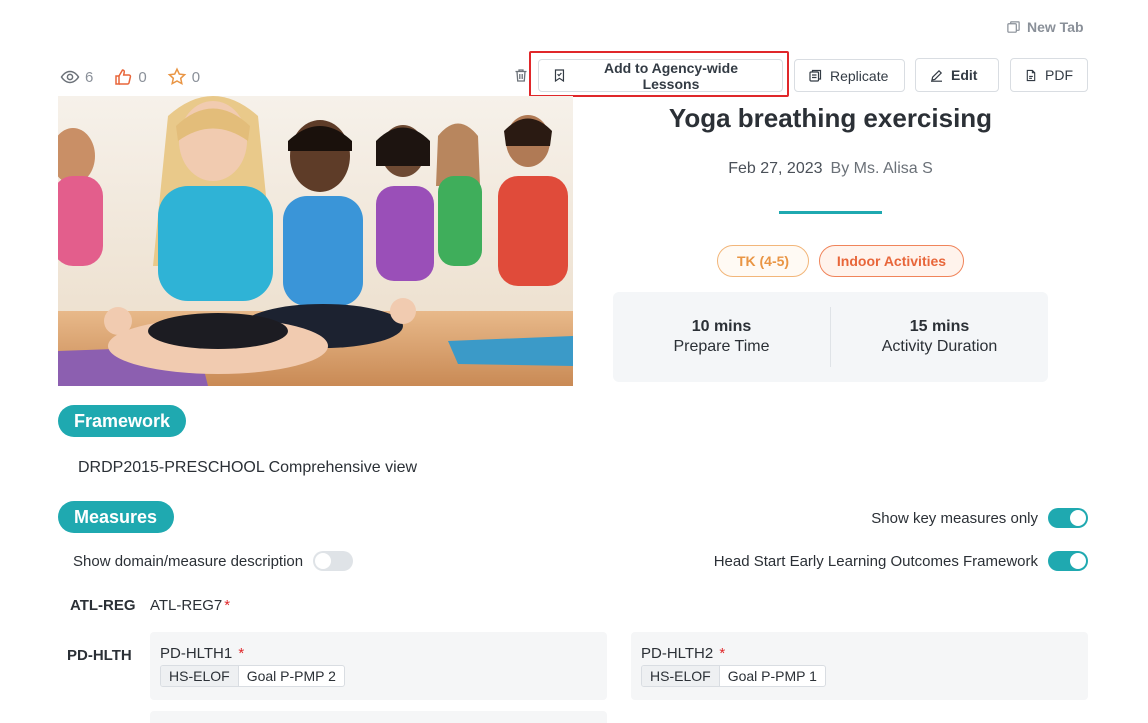 The width and height of the screenshot is (1148, 723). Describe the element at coordinates (1059, 75) in the screenshot. I see `pdf-label: PDF` at that location.